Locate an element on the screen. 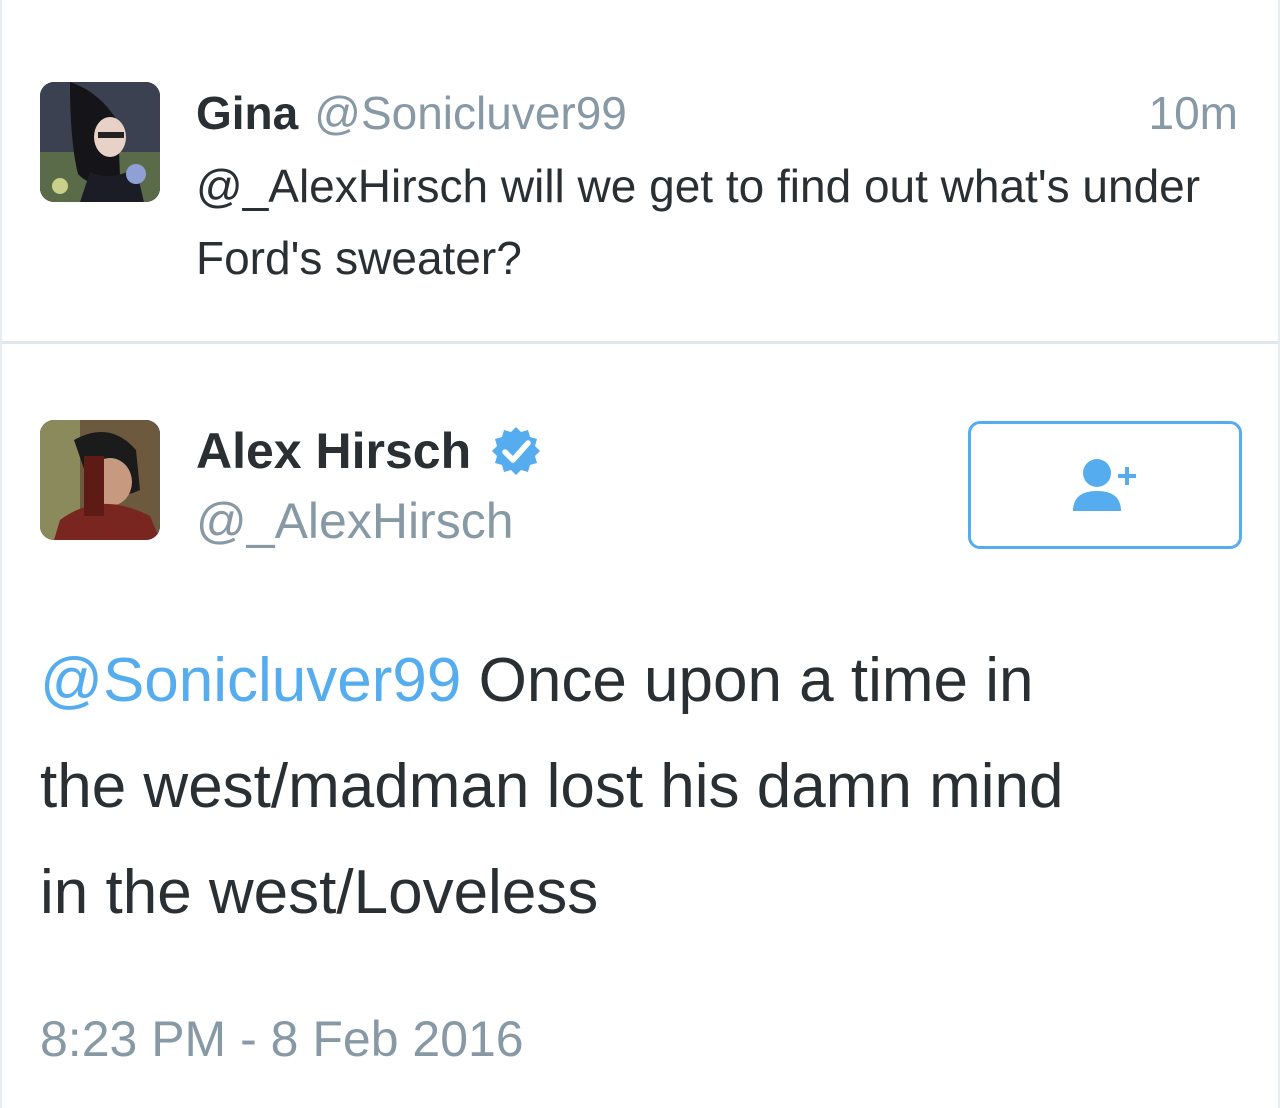 The width and height of the screenshot is (1280, 1108). follow-button is located at coordinates (1105, 485).